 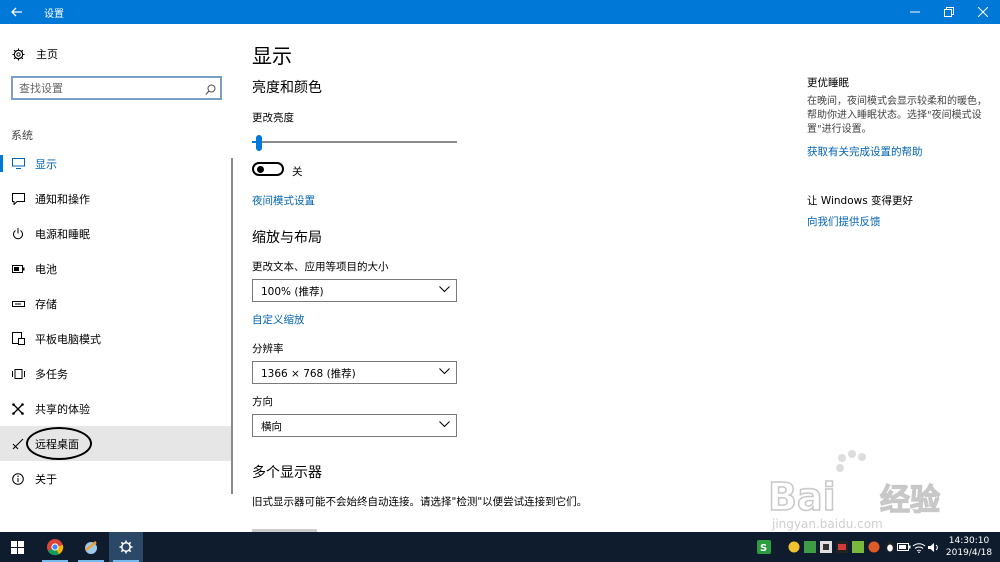 I want to click on close-button, so click(x=983, y=12).